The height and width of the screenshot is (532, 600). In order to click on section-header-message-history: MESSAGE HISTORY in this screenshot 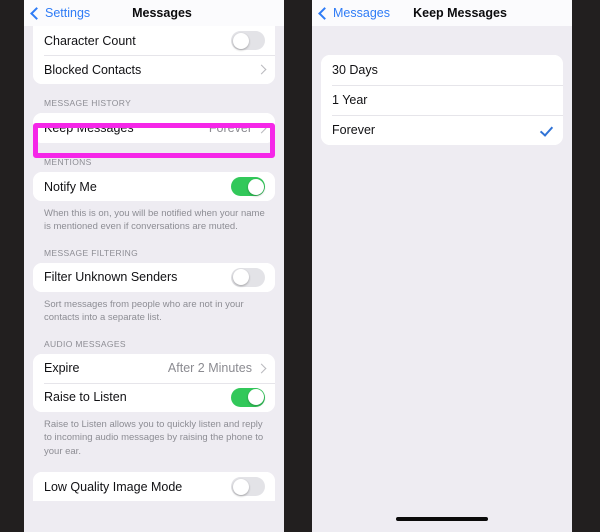, I will do `click(88, 103)`.